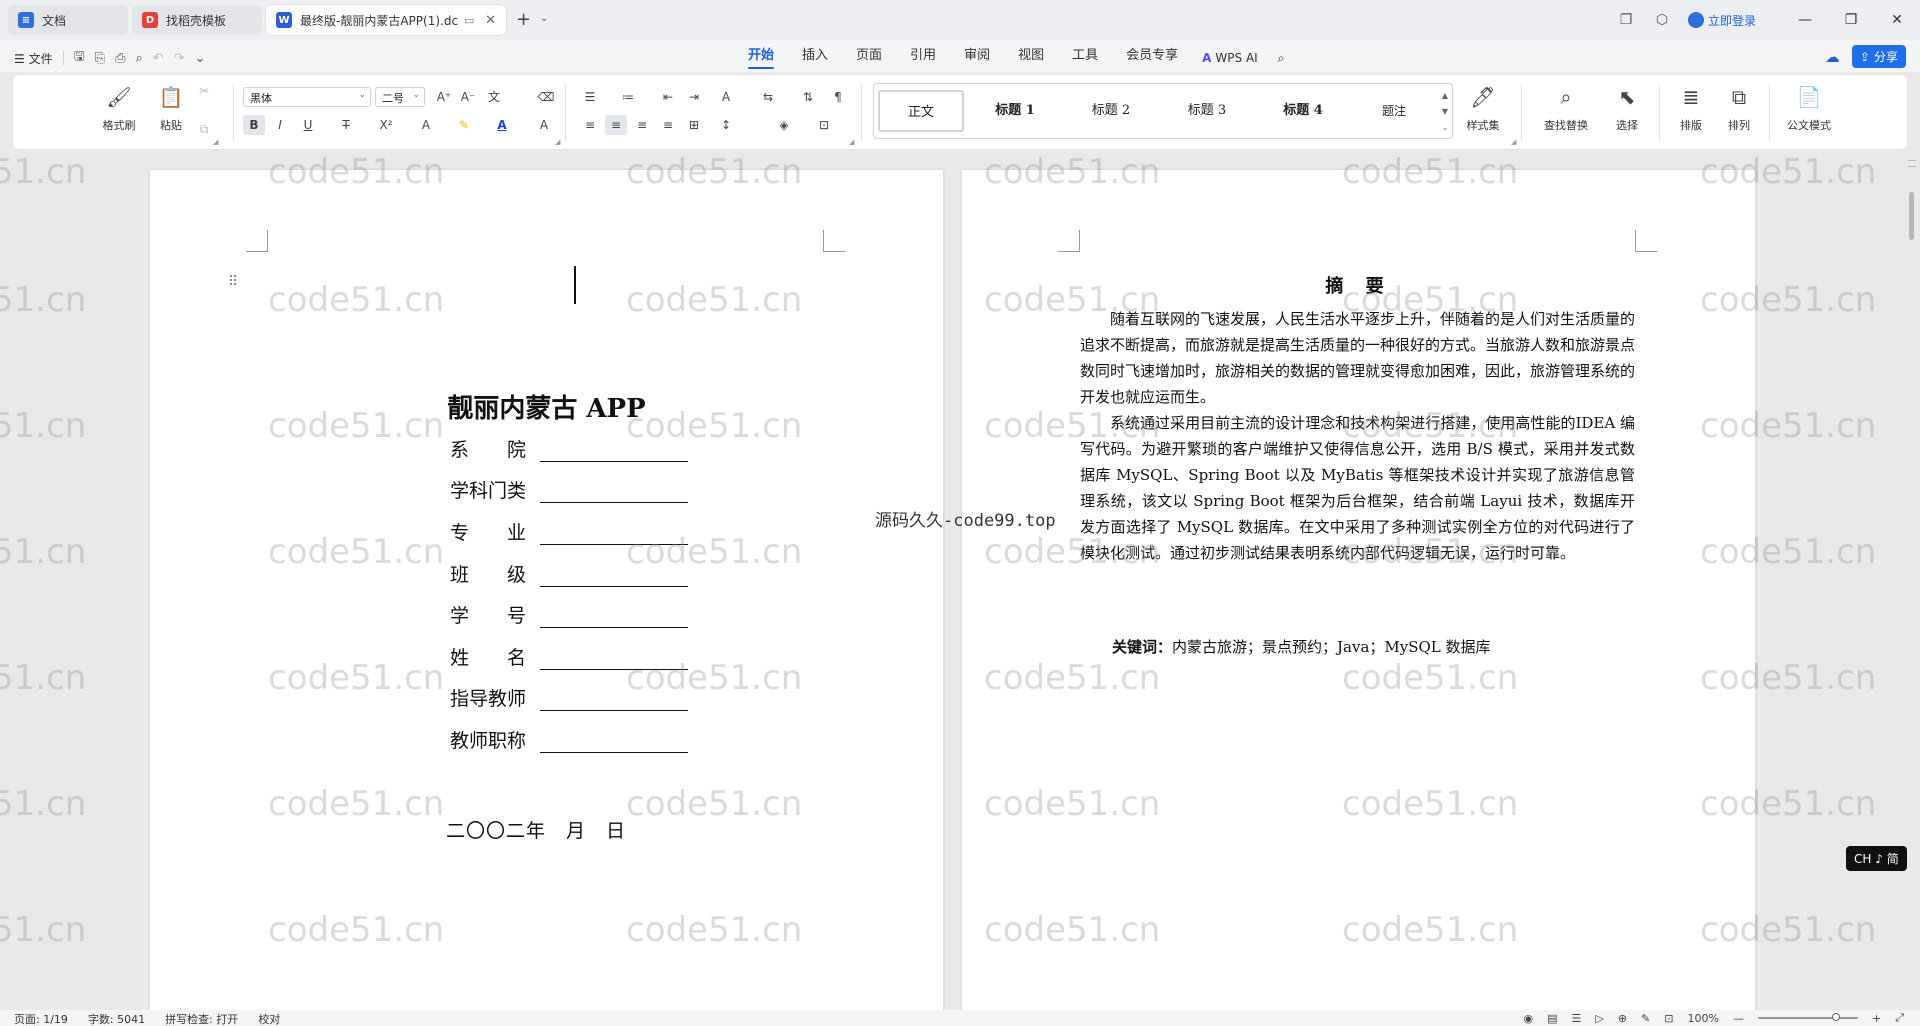  I want to click on tab-page: 页面, so click(869, 58).